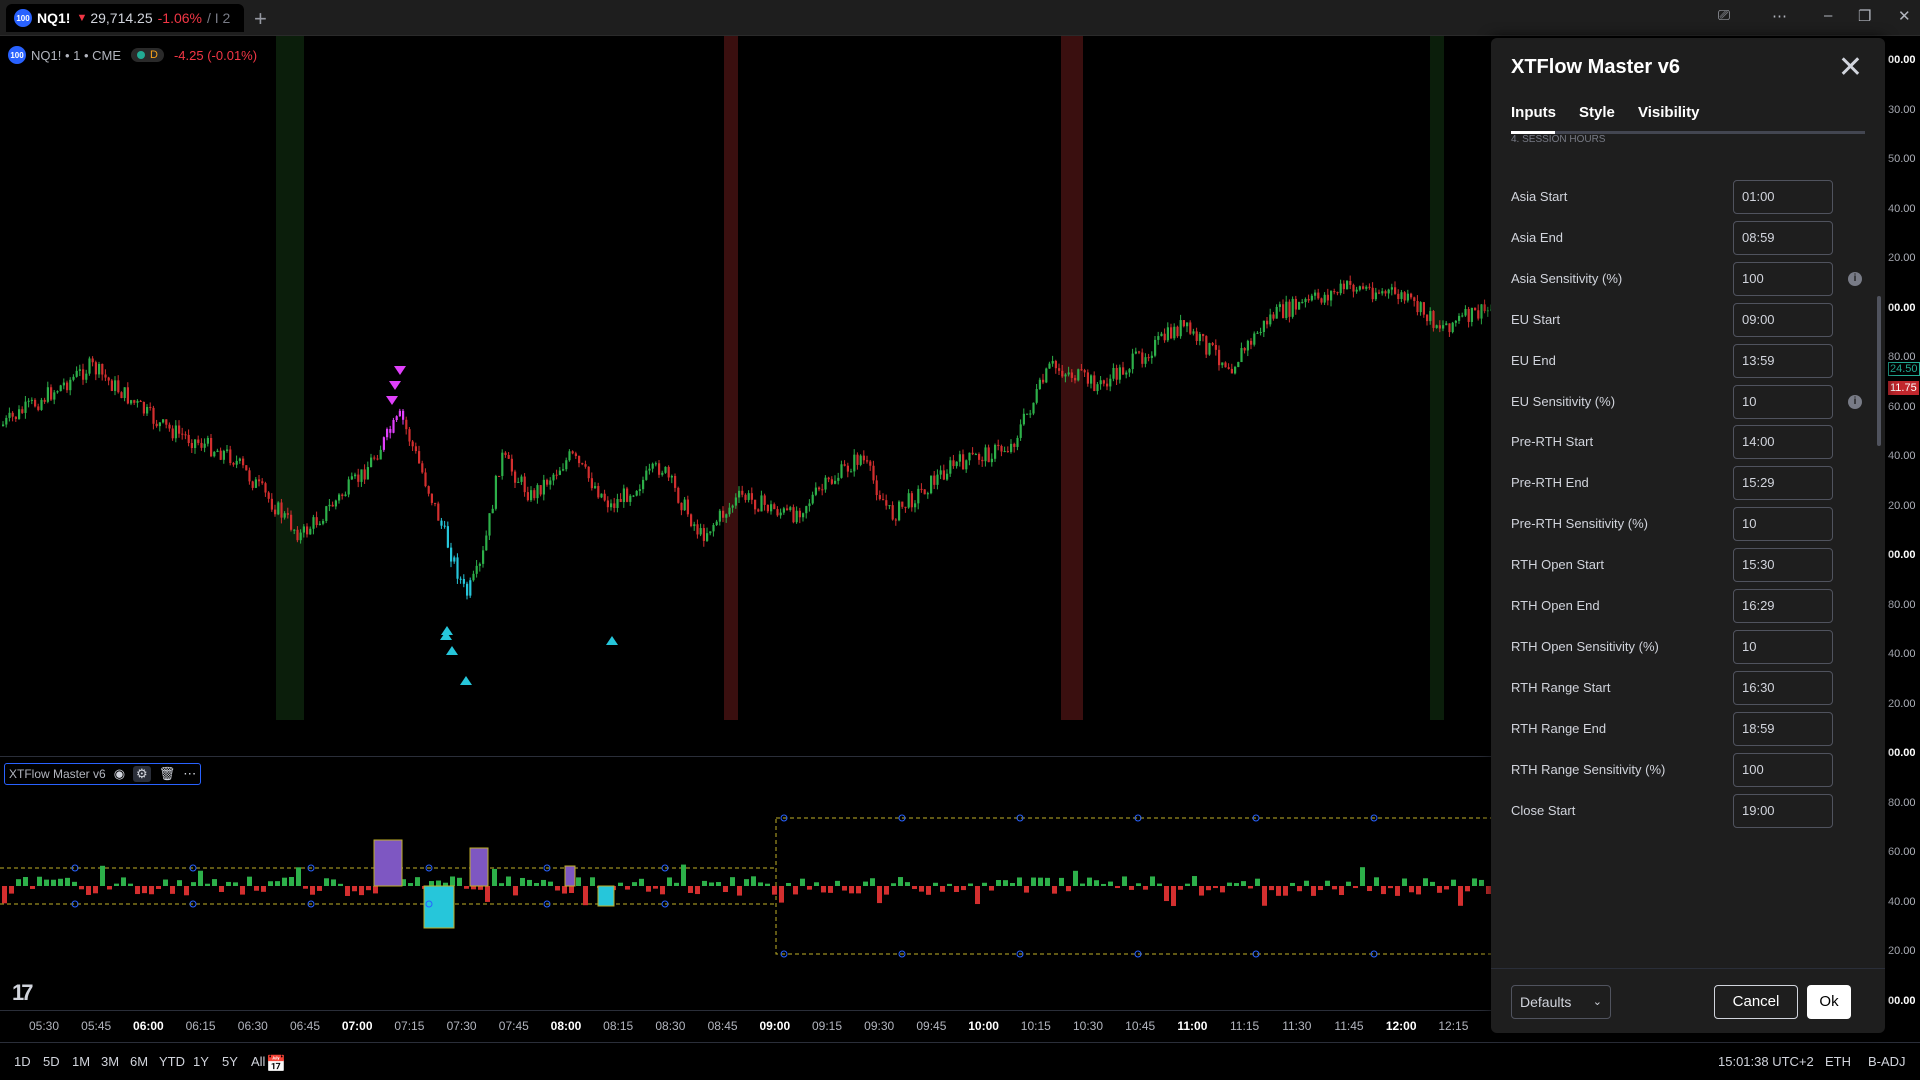 The width and height of the screenshot is (1920, 1080). I want to click on input-label: EU End, so click(1533, 360).